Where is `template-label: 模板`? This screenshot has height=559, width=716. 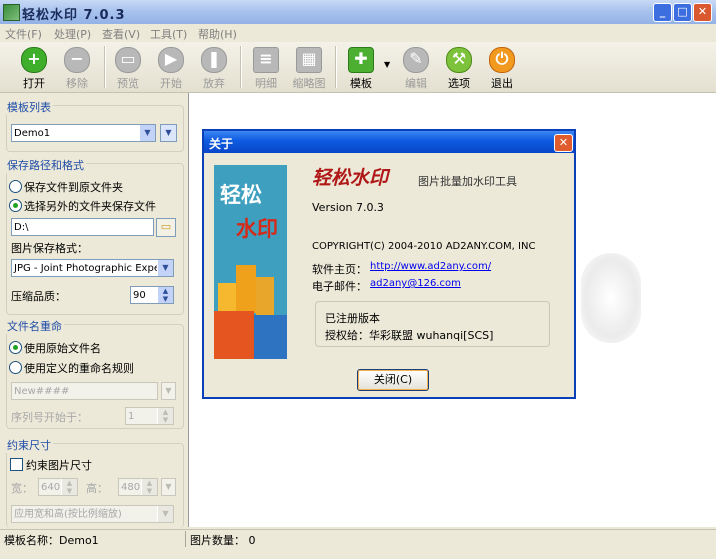
template-label: 模板 is located at coordinates (361, 83).